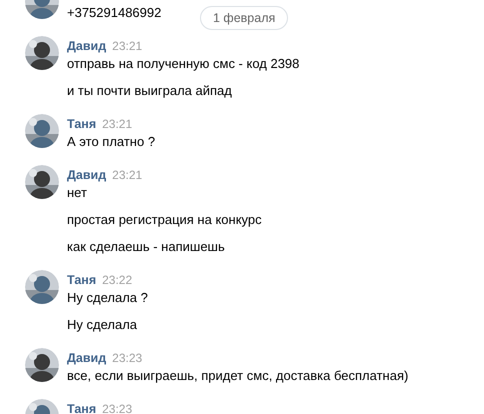  What do you see at coordinates (164, 219) in the screenshot?
I see `message-text: простая регистрация на конкурс` at bounding box center [164, 219].